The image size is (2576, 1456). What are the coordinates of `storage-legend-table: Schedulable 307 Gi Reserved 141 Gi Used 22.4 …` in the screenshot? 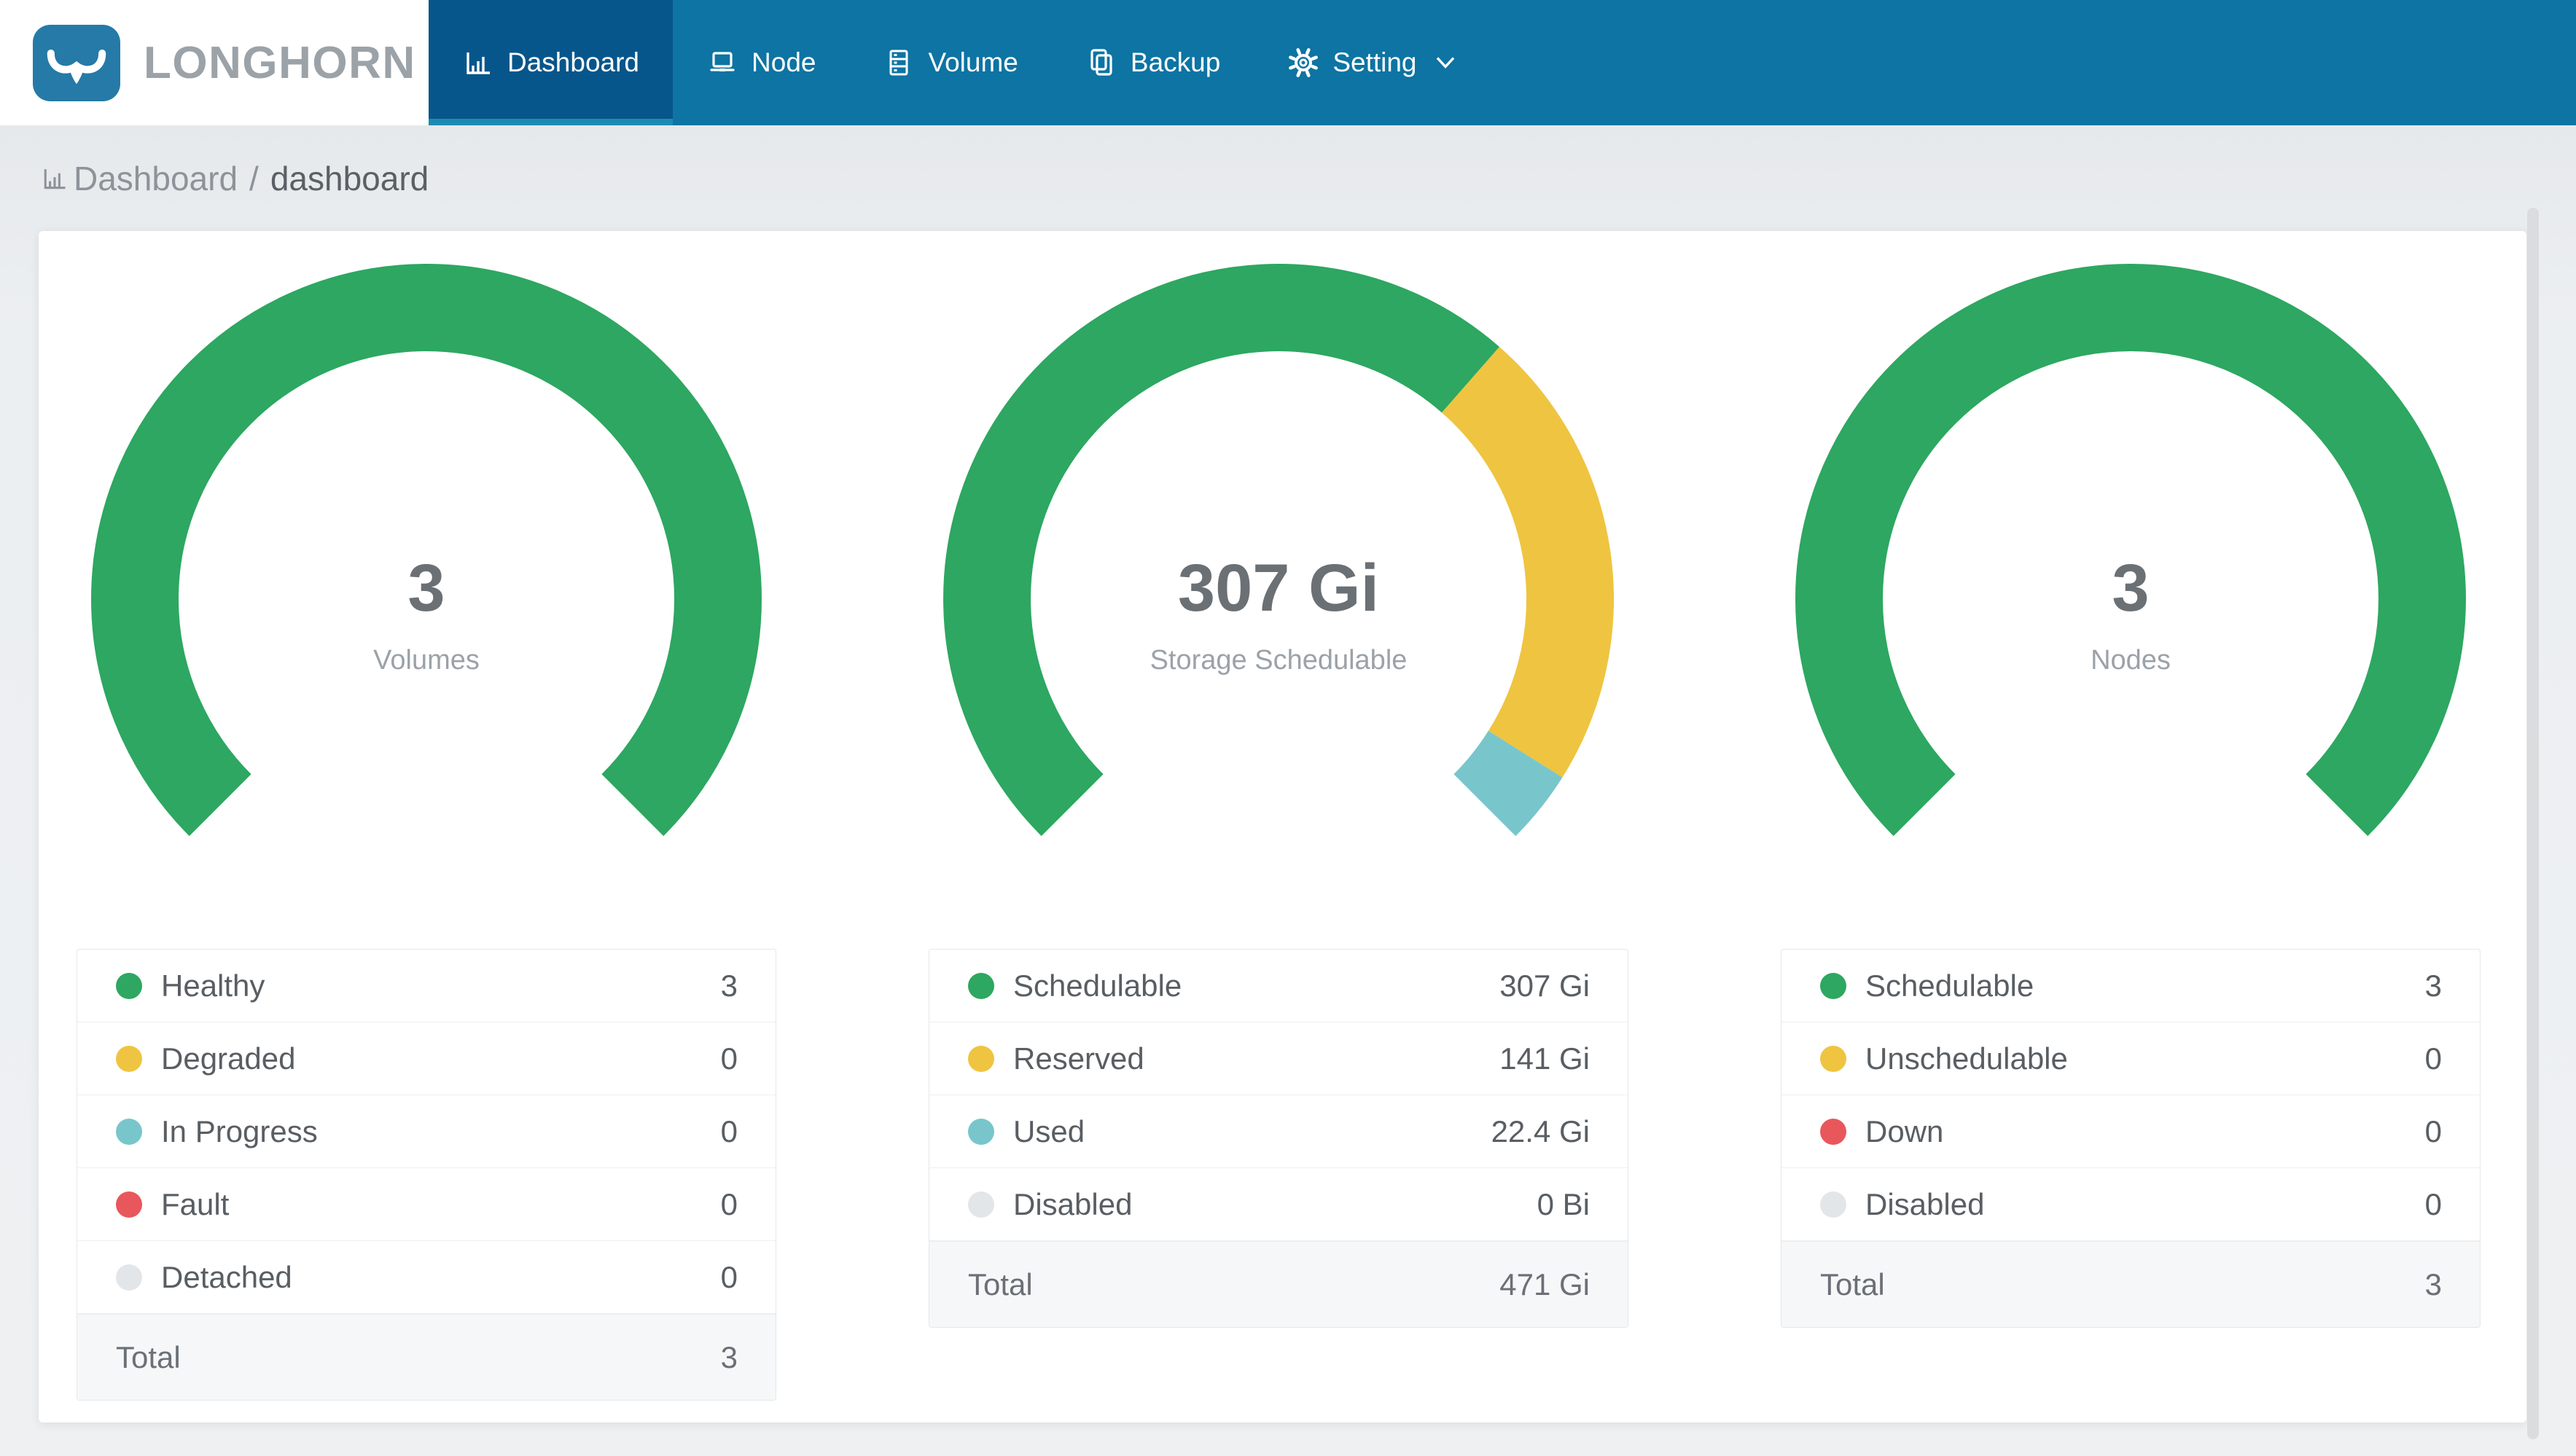 It's located at (1278, 1138).